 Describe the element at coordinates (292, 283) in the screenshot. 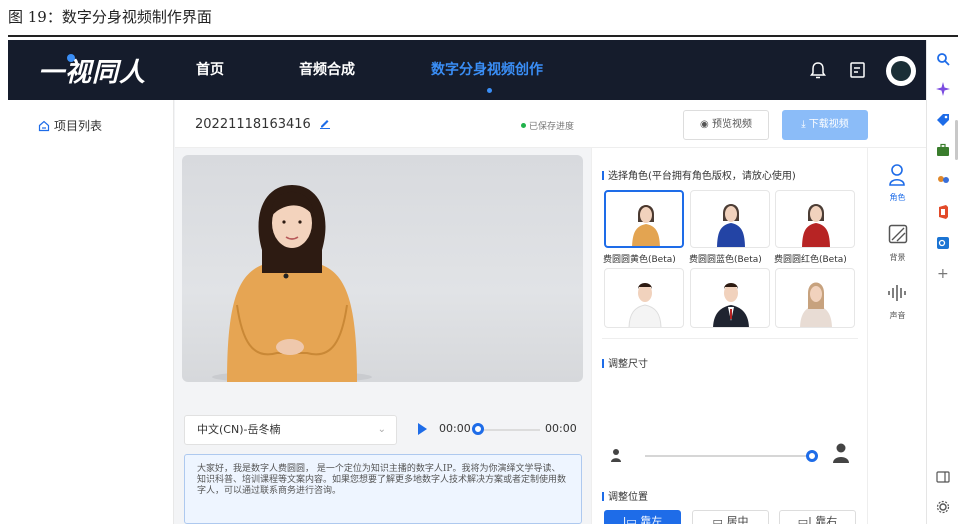

I see `presenter-figure` at that location.